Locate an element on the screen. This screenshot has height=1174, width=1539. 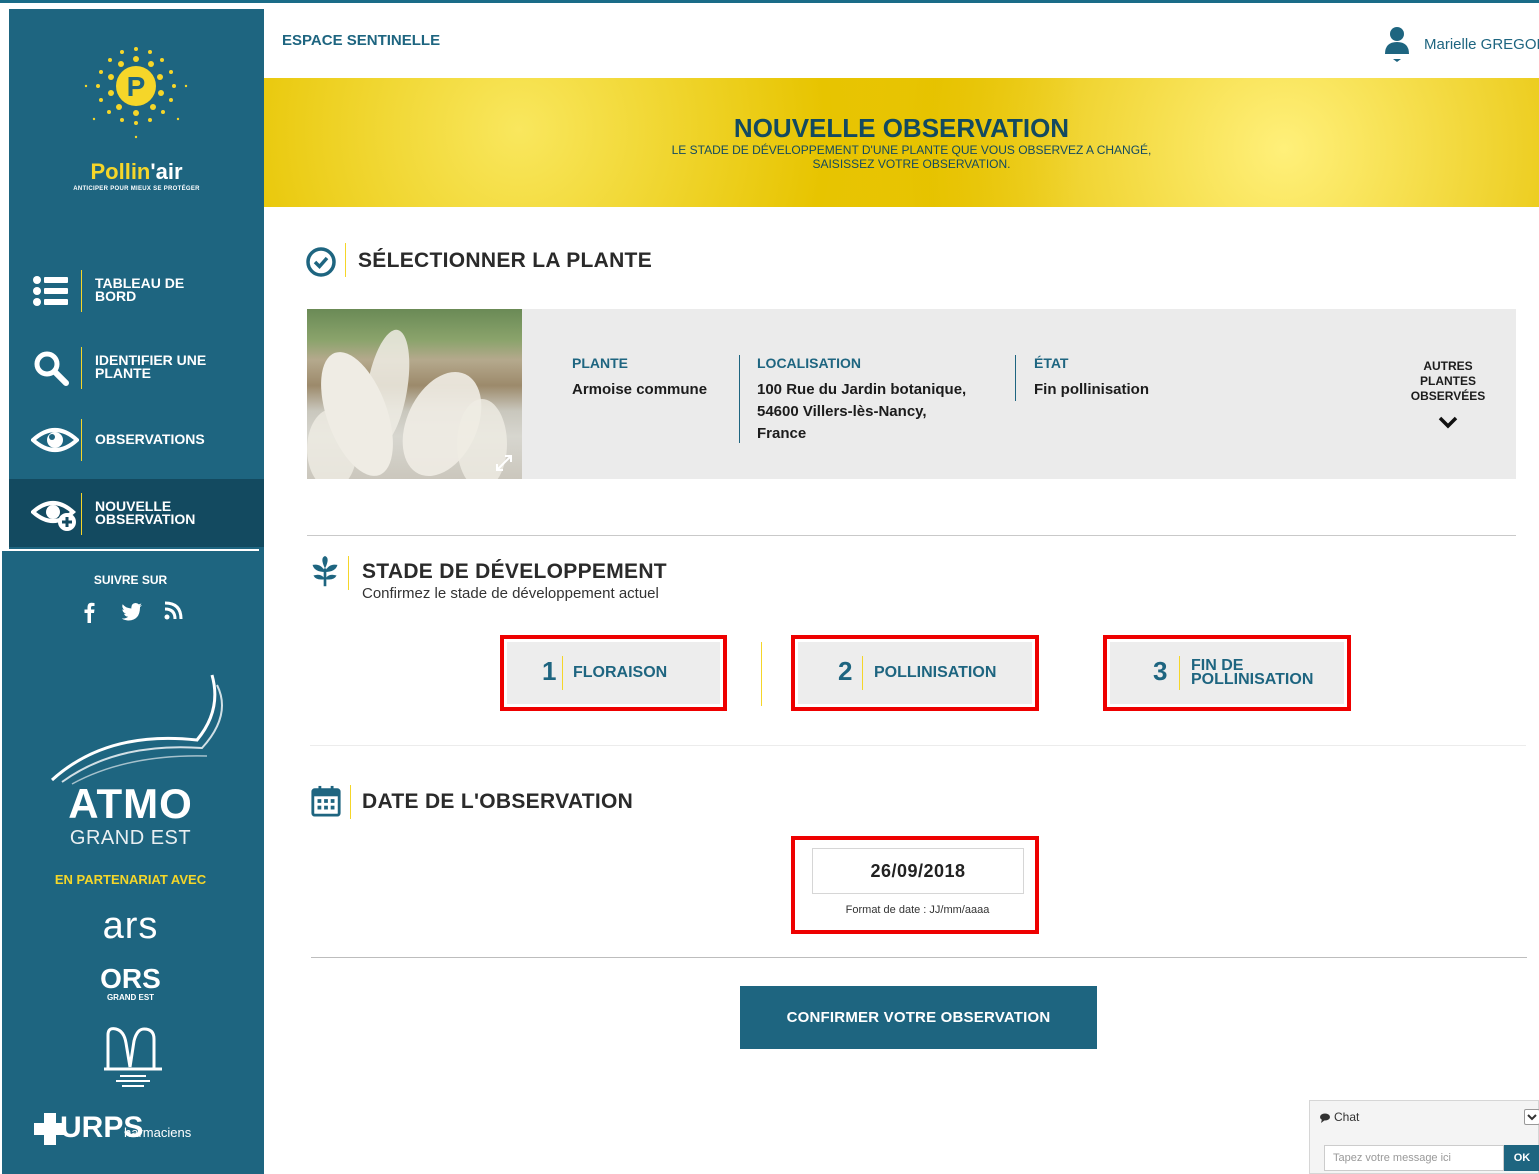
top-accent-line is located at coordinates (769, 1).